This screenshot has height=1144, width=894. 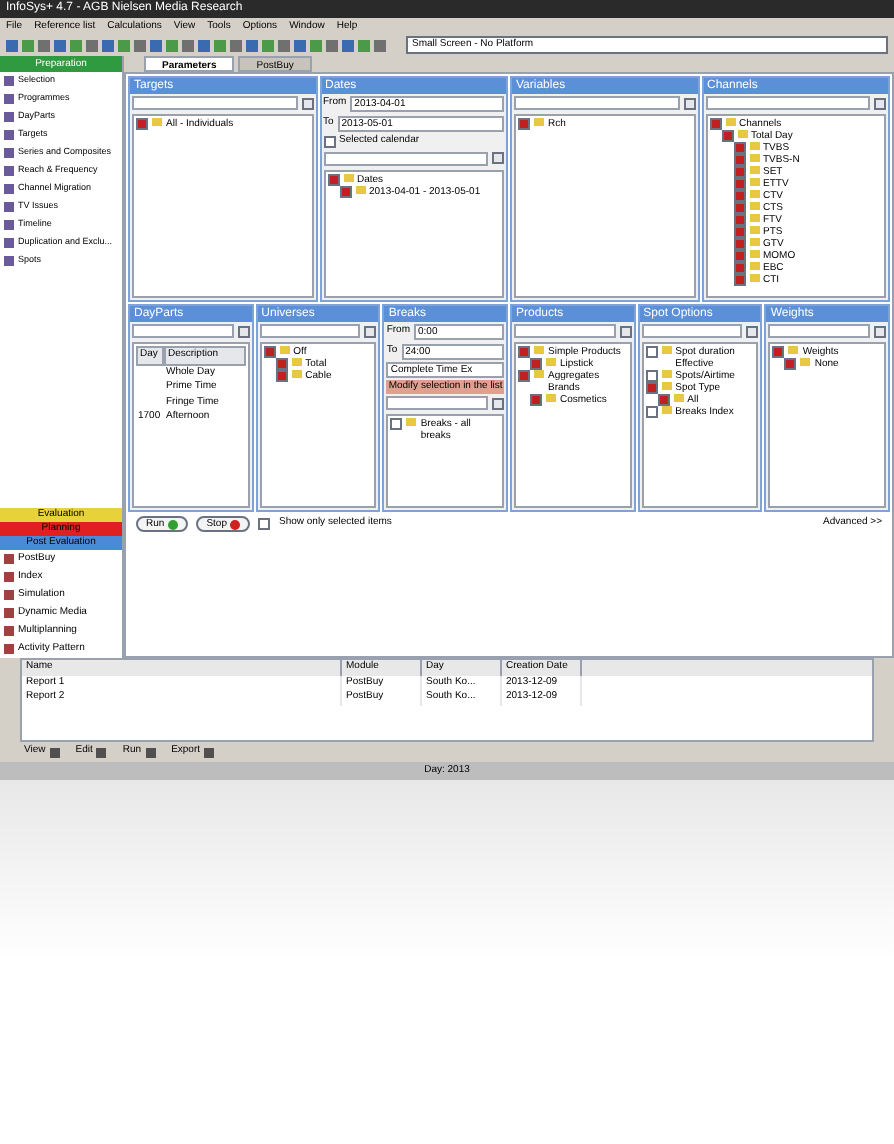 What do you see at coordinates (173, 524) in the screenshot?
I see `go-icon` at bounding box center [173, 524].